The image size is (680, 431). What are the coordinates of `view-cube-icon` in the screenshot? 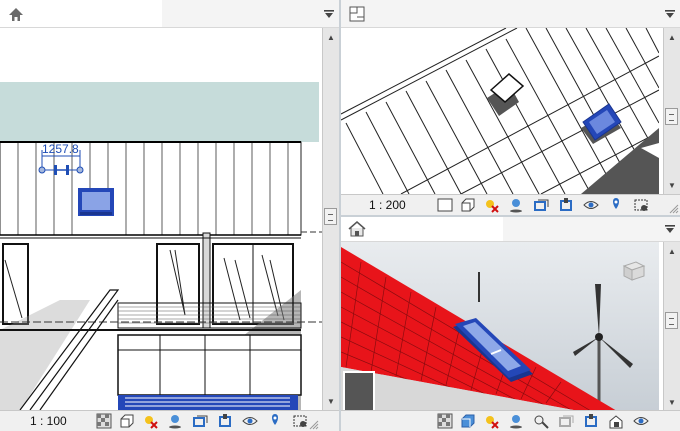 It's located at (634, 271).